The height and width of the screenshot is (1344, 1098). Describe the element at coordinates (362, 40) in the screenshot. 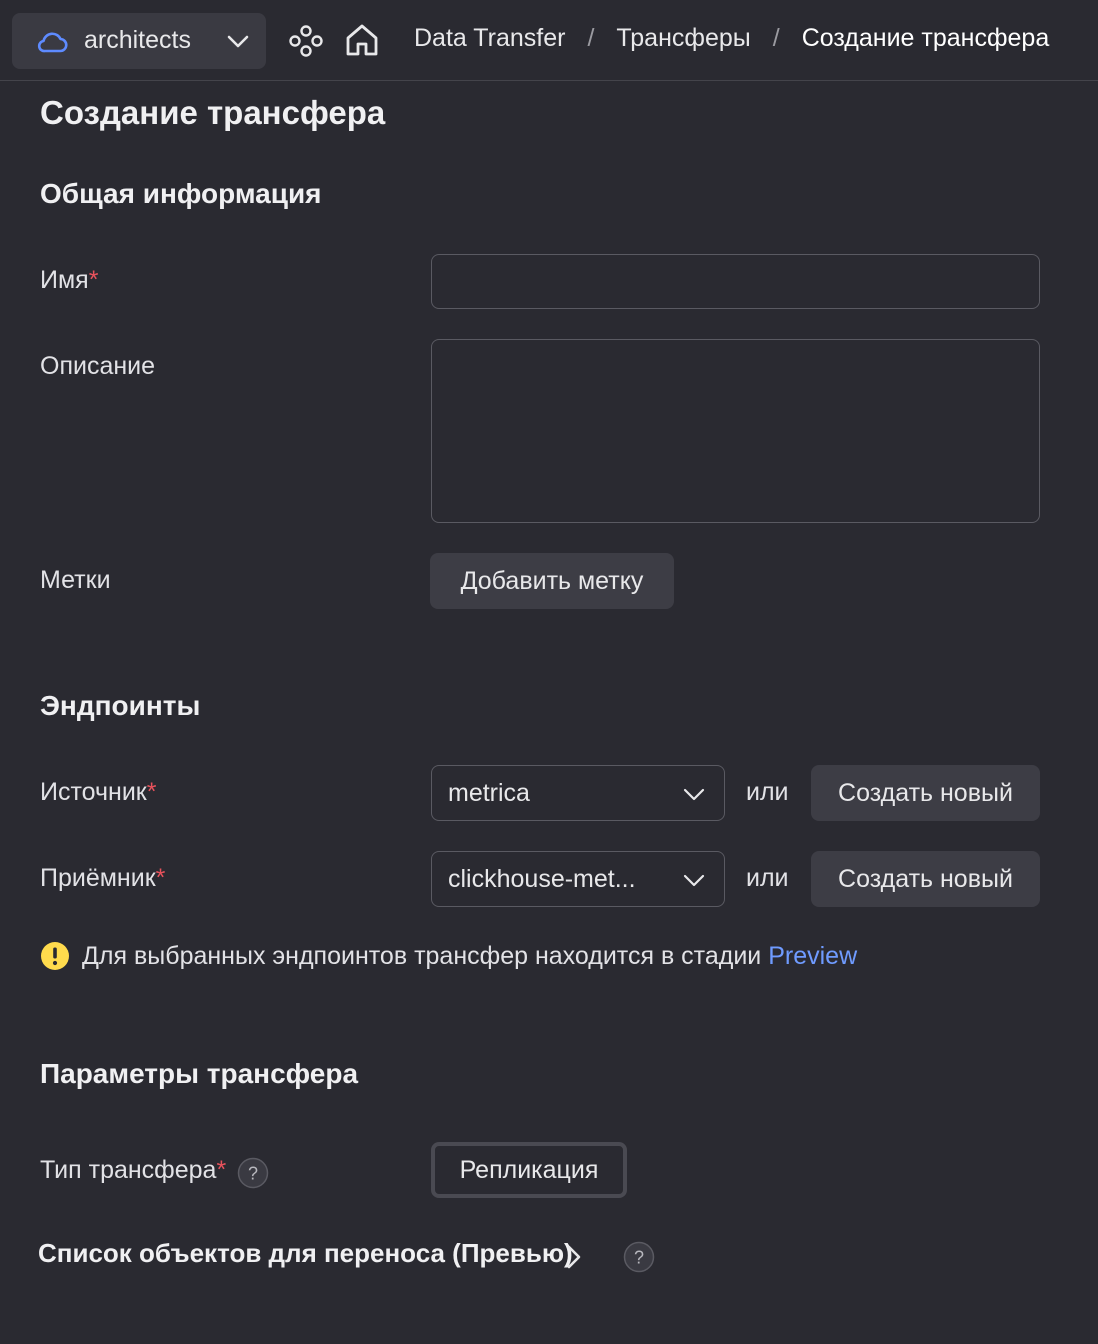

I see `home-icon` at that location.